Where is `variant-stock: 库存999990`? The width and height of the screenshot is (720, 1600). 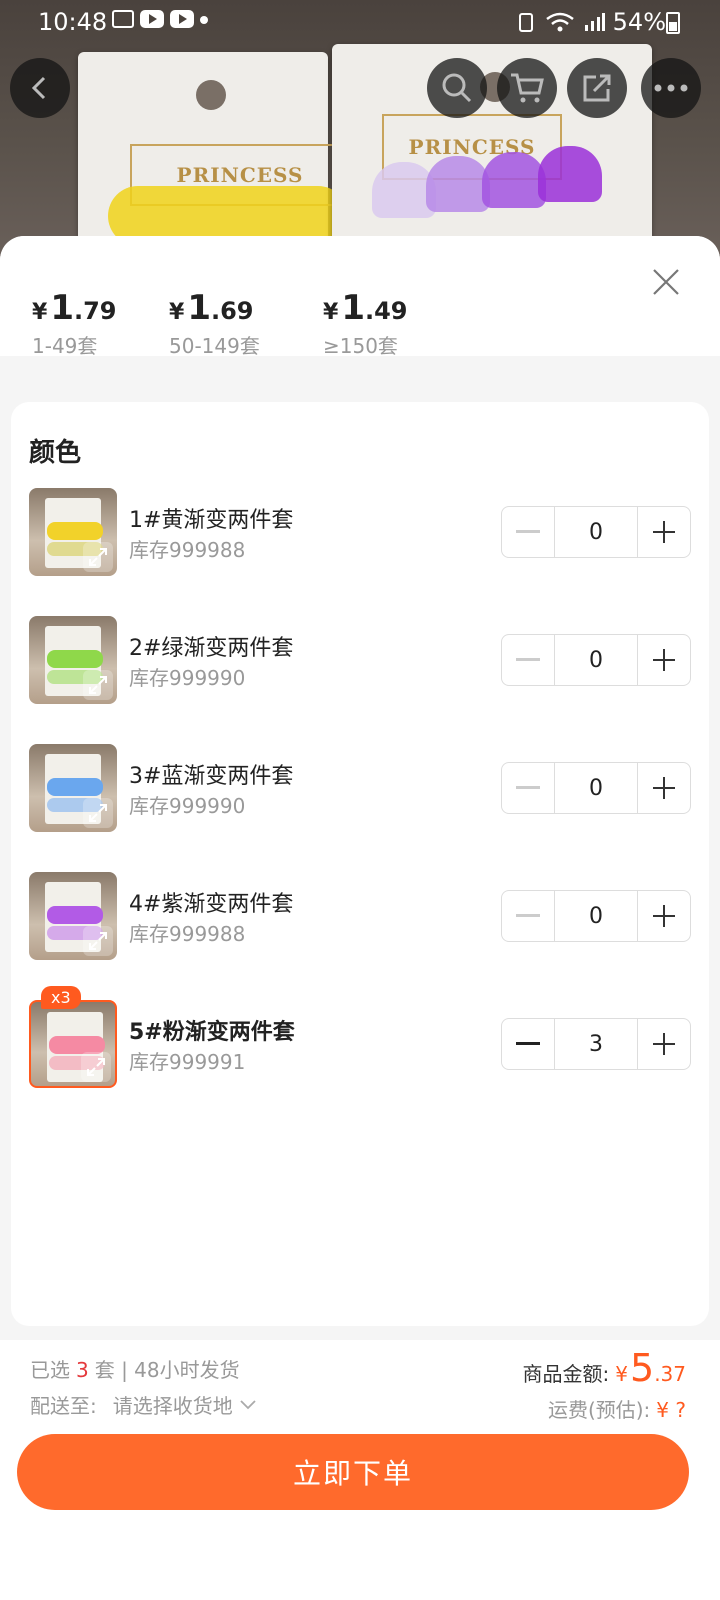
variant-stock: 库存999990 is located at coordinates (187, 806).